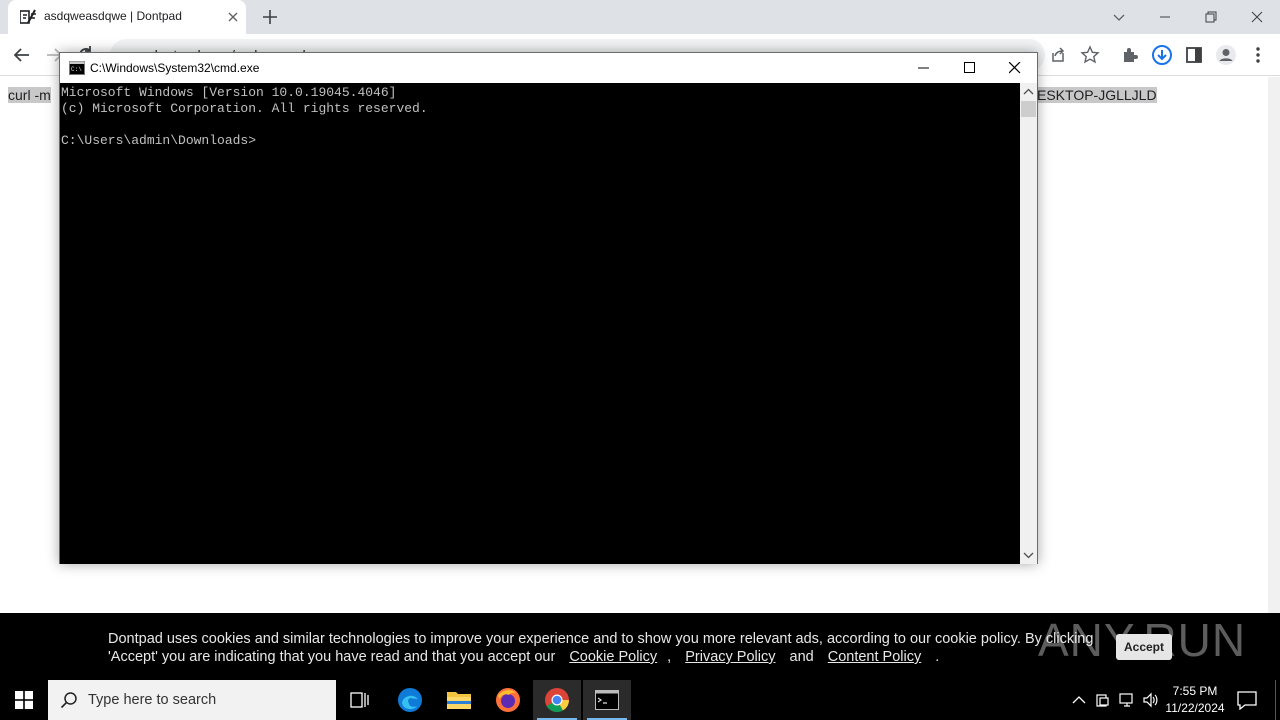 This screenshot has width=1280, height=720. Describe the element at coordinates (1127, 700) in the screenshot. I see `network-icon` at that location.